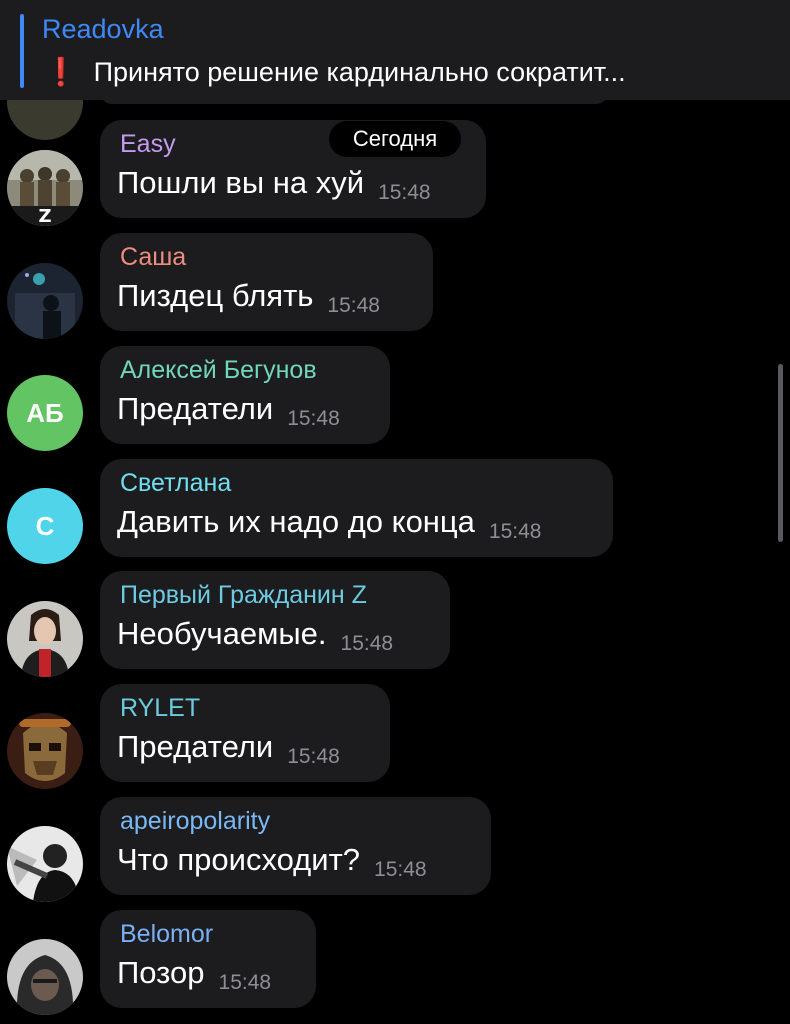 The height and width of the screenshot is (1024, 790). I want to click on message-body: Что происходит?, so click(239, 859).